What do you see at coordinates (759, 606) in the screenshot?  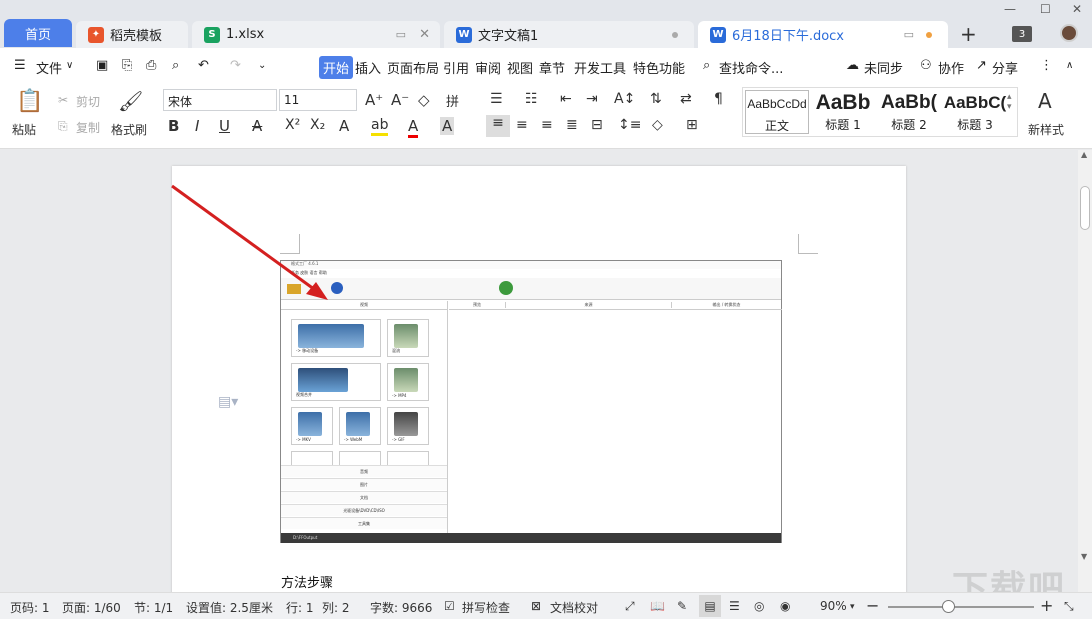 I see `web-view-icon: ◎` at bounding box center [759, 606].